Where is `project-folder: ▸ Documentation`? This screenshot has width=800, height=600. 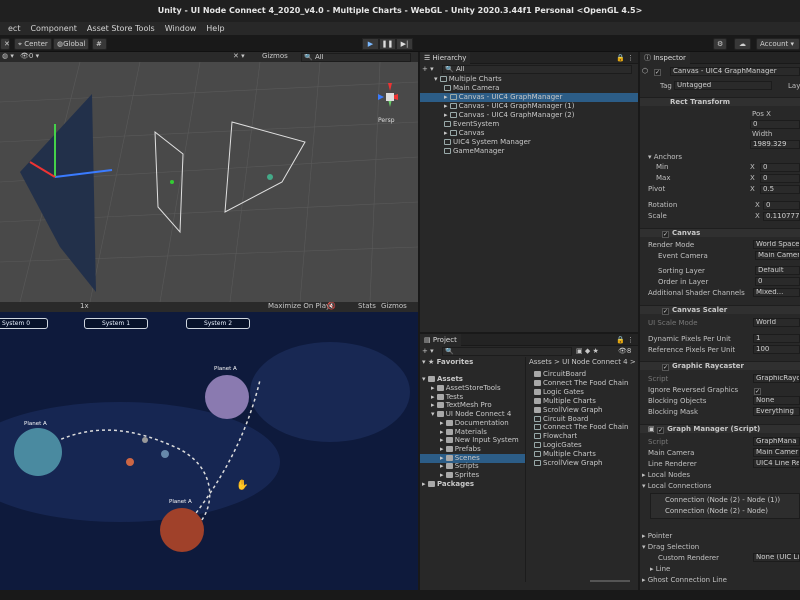 project-folder: ▸ Documentation is located at coordinates (472, 423).